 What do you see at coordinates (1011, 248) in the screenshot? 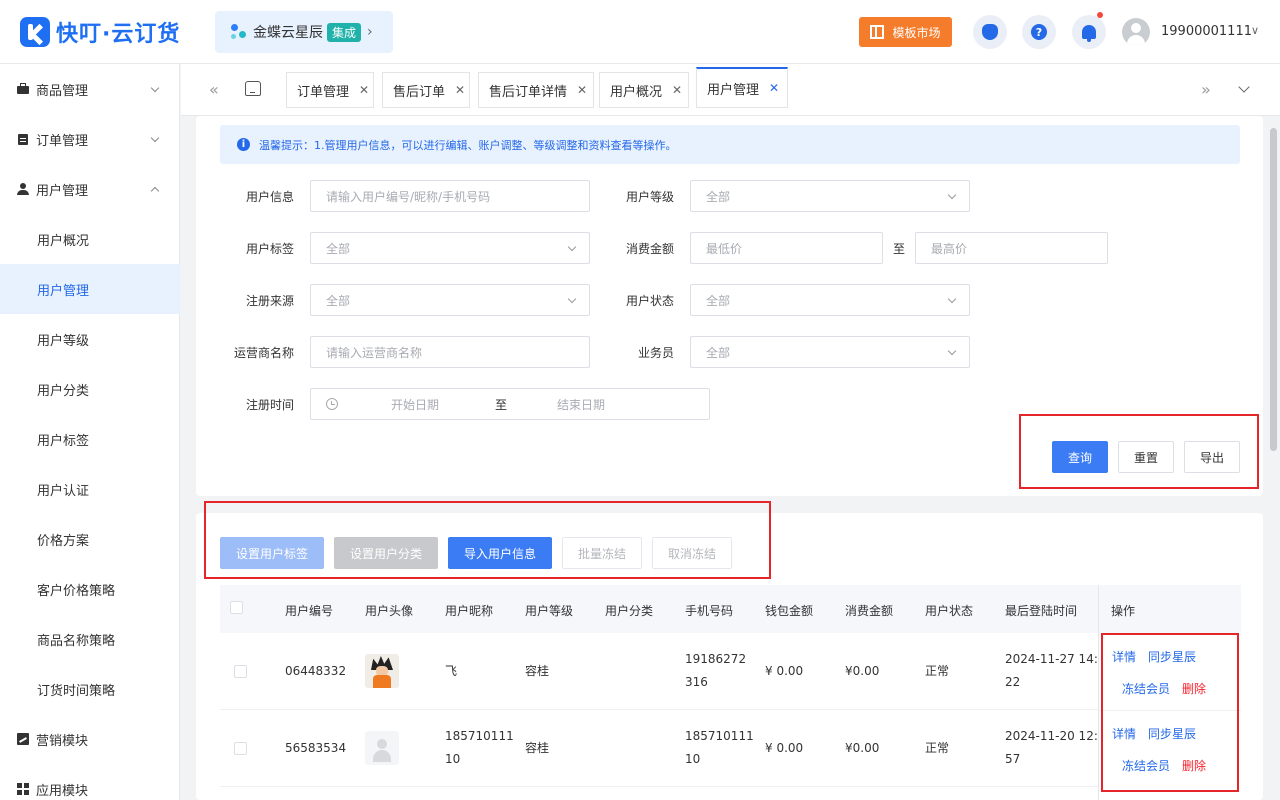
I see `spend-max-input: 最高价` at bounding box center [1011, 248].